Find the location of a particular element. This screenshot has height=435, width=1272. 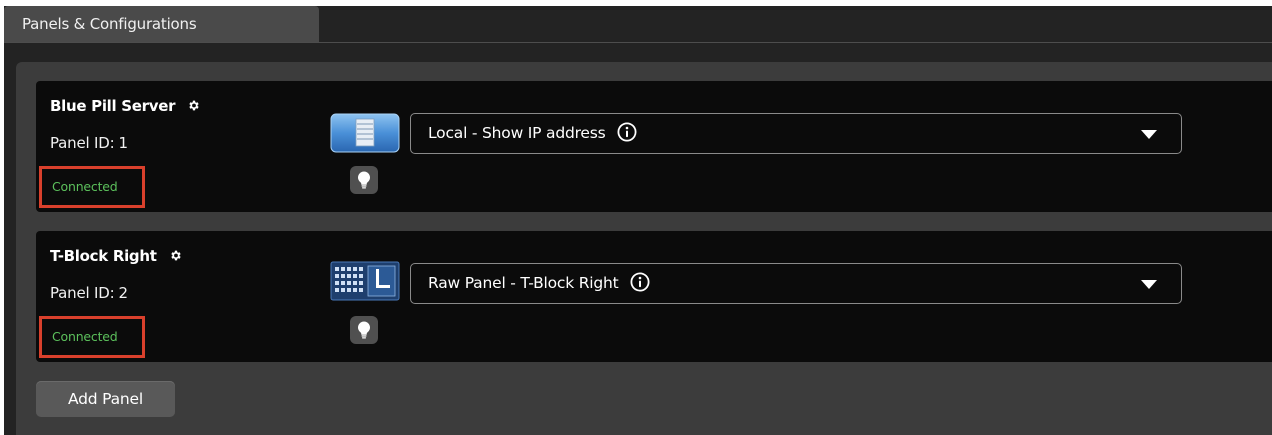

server-icon is located at coordinates (365, 133).